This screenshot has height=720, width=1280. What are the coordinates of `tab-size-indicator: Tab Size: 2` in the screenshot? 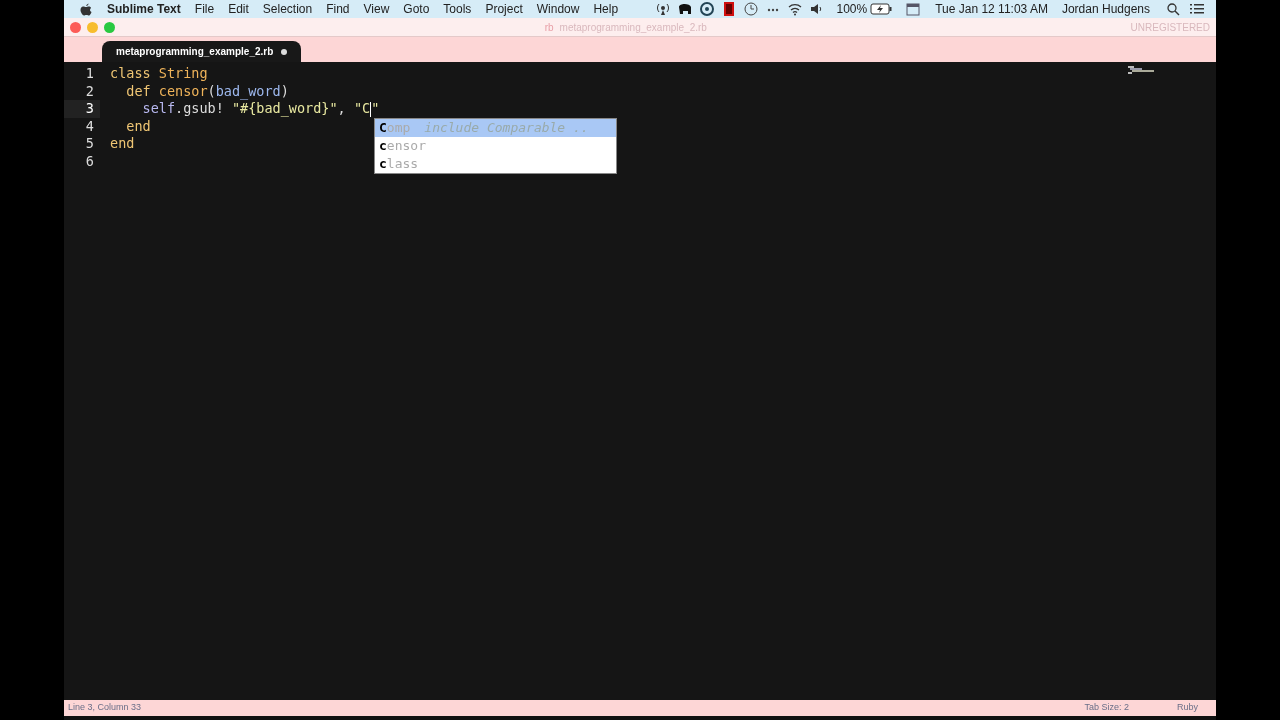 It's located at (1106, 708).